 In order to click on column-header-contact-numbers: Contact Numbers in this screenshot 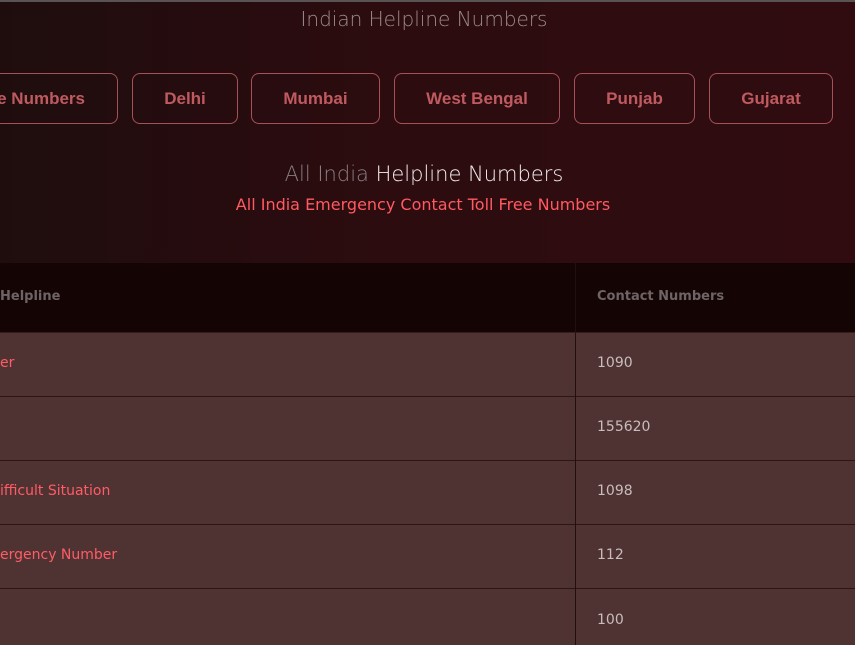, I will do `click(661, 296)`.